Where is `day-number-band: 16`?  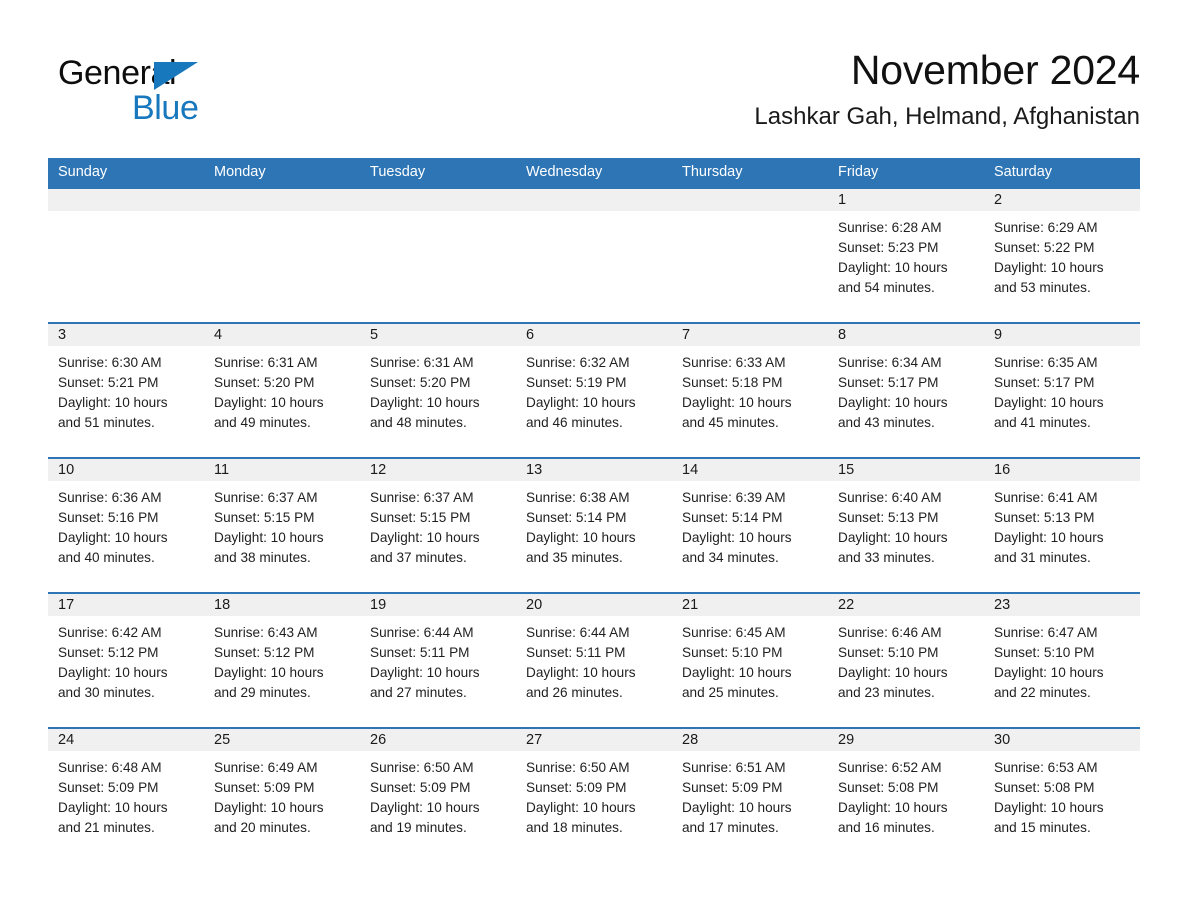
day-number-band: 16 is located at coordinates (1062, 470).